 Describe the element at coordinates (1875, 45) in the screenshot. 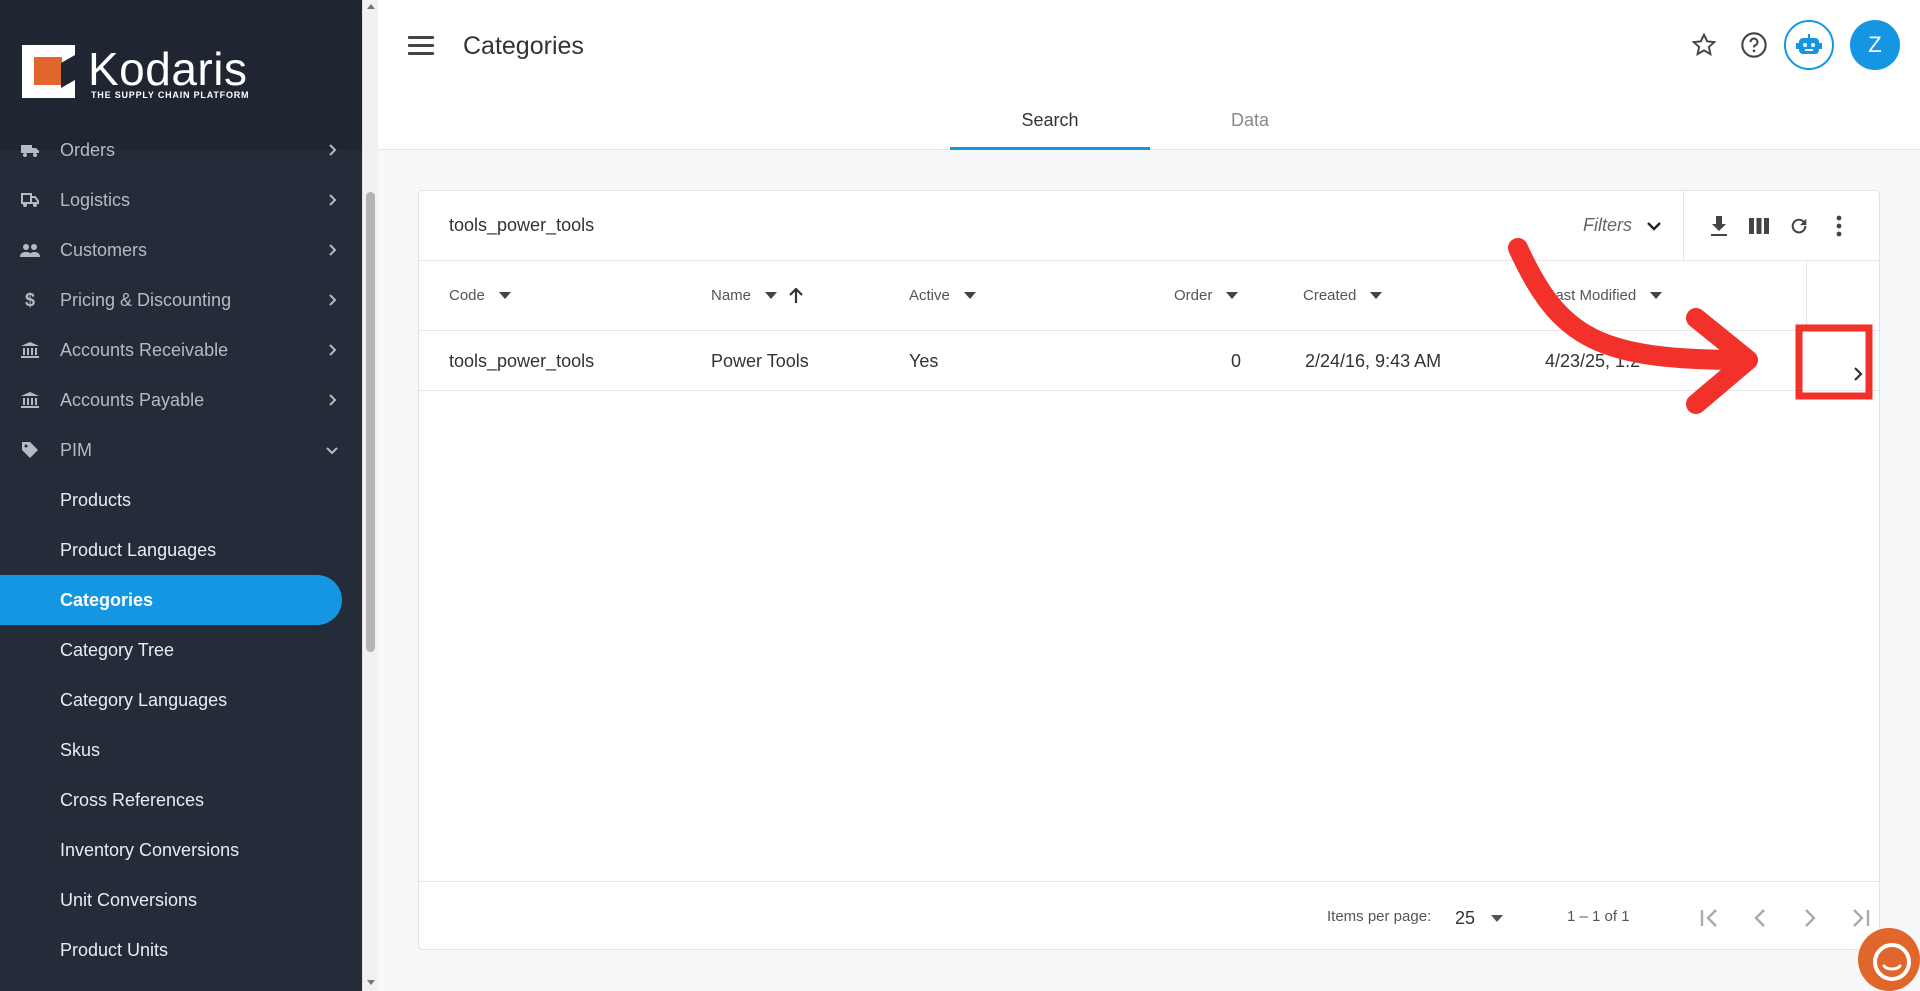

I see `avatar: Z` at that location.